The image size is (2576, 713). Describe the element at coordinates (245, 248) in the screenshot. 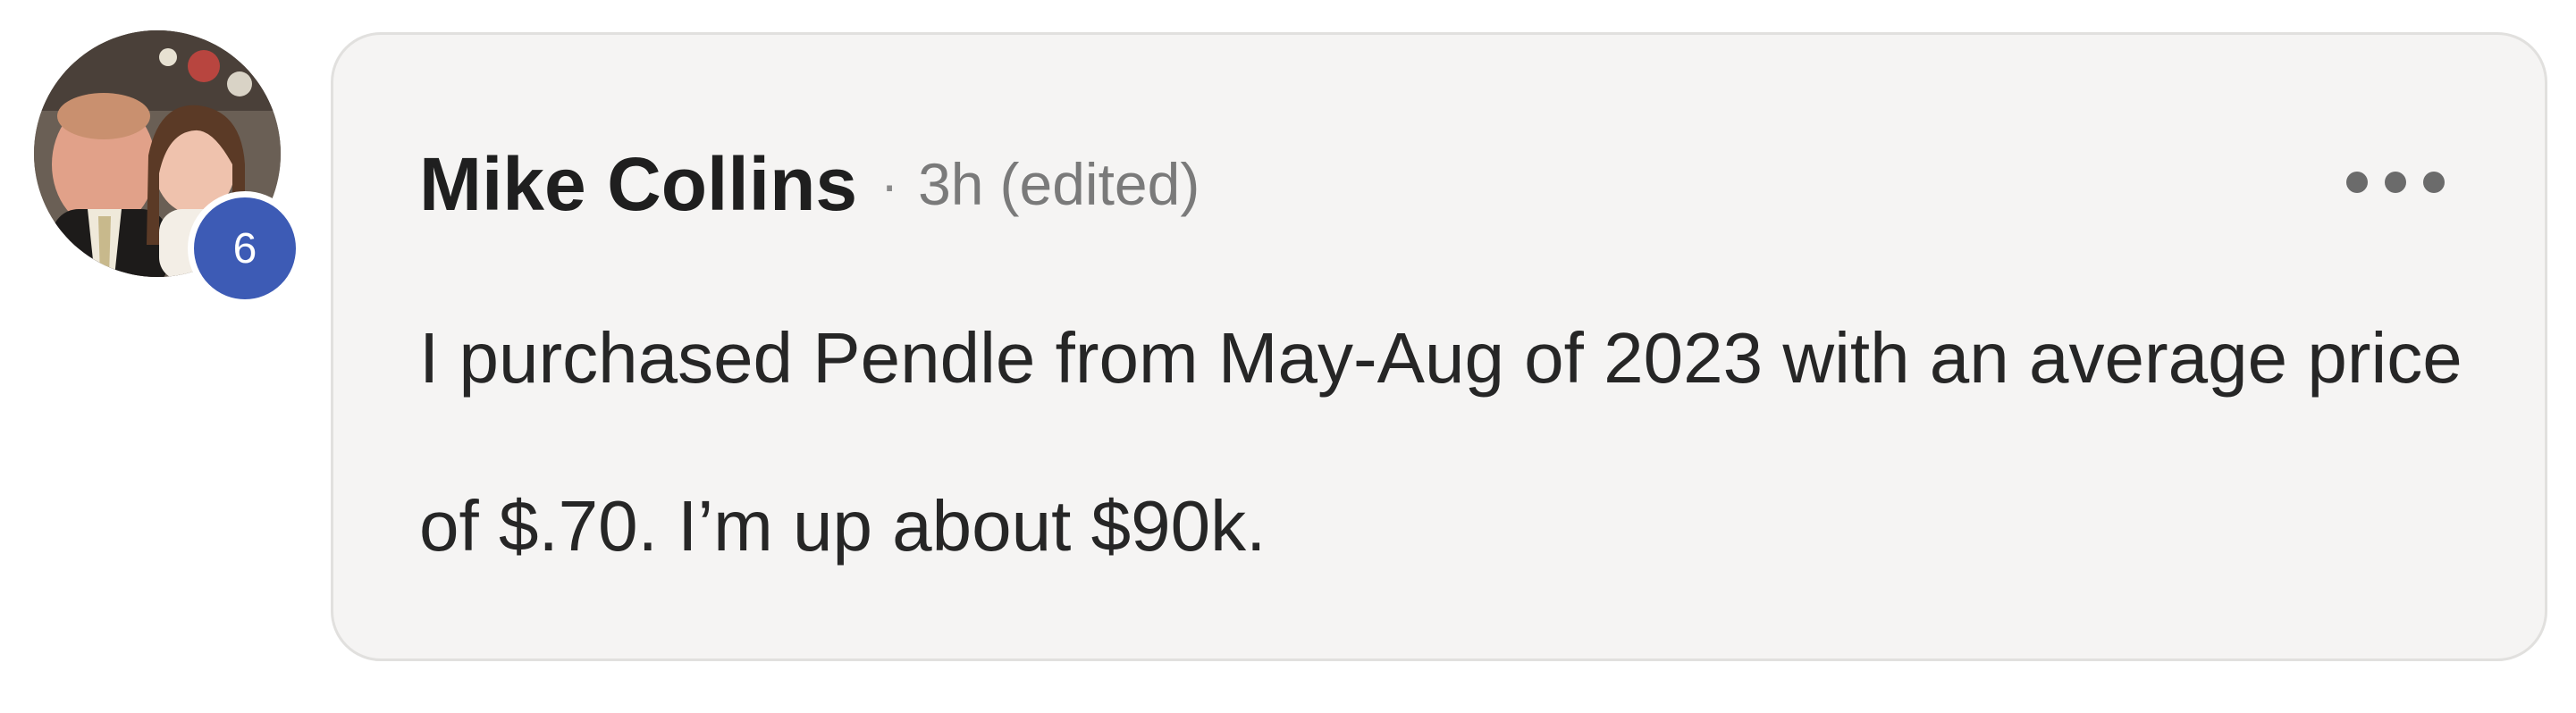

I see `notification-count-badge: 6` at that location.